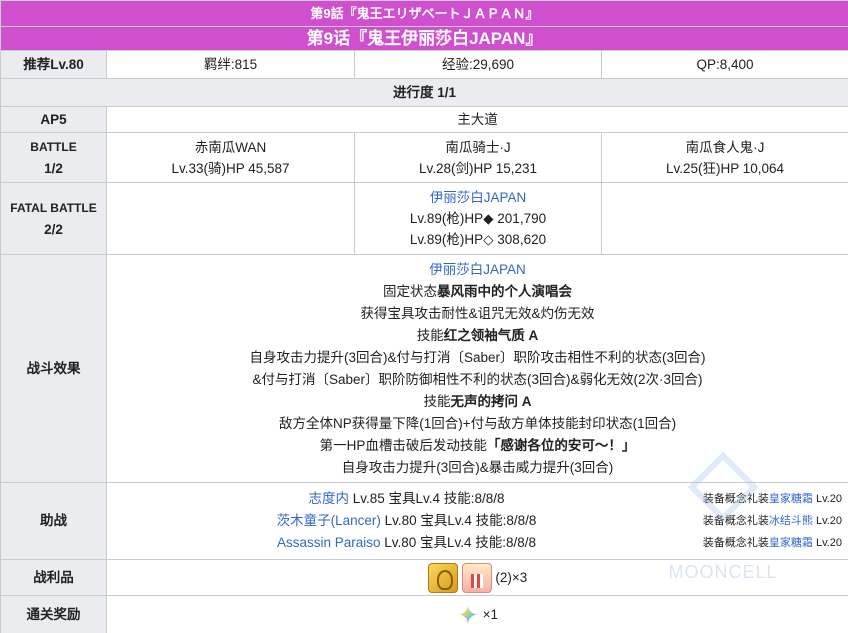 The height and width of the screenshot is (633, 848). I want to click on effect-line: 自身攻击力提升(3回合)&付与打消〔Saber〕职阶攻击相性不利的状态(3回合), so click(477, 358).